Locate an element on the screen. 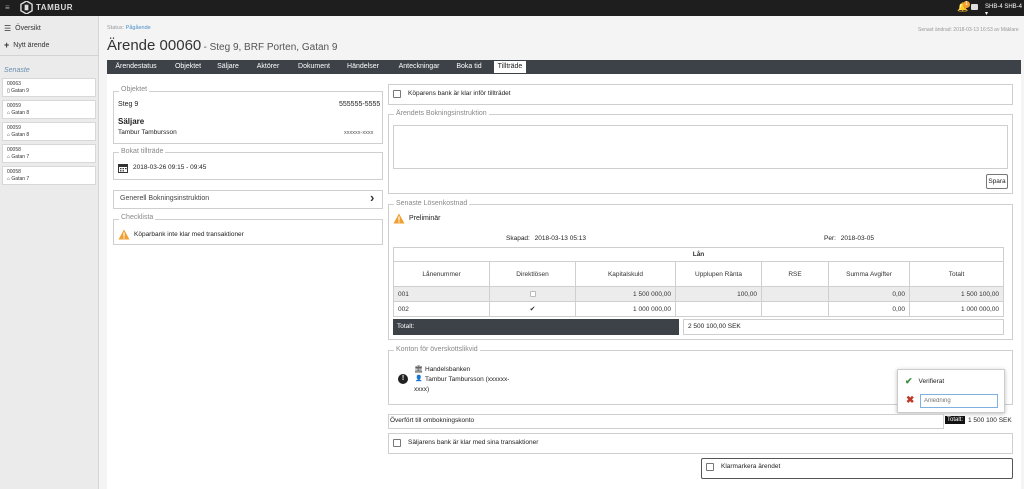  buyer-bank-checkbox is located at coordinates (397, 94).